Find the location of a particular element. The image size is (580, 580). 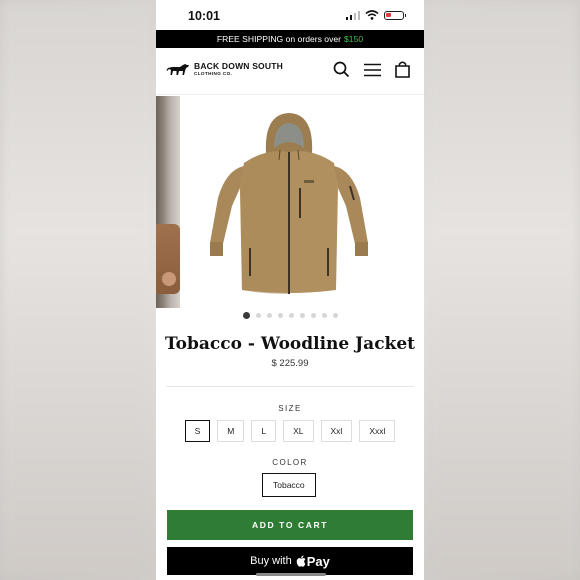

pay-label: Pay is located at coordinates (318, 561).